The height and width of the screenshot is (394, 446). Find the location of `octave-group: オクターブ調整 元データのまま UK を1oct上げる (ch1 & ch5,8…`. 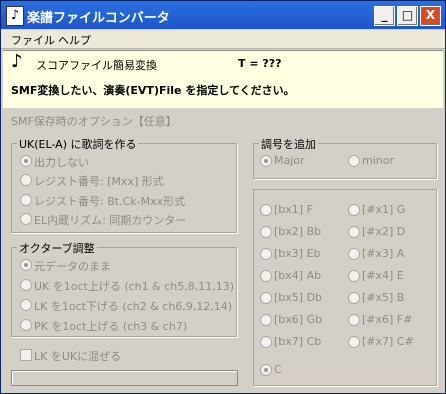

octave-group: オクターブ調整 元データのまま UK を1oct上げる (ch1 & ch5,8… is located at coordinates (124, 288).